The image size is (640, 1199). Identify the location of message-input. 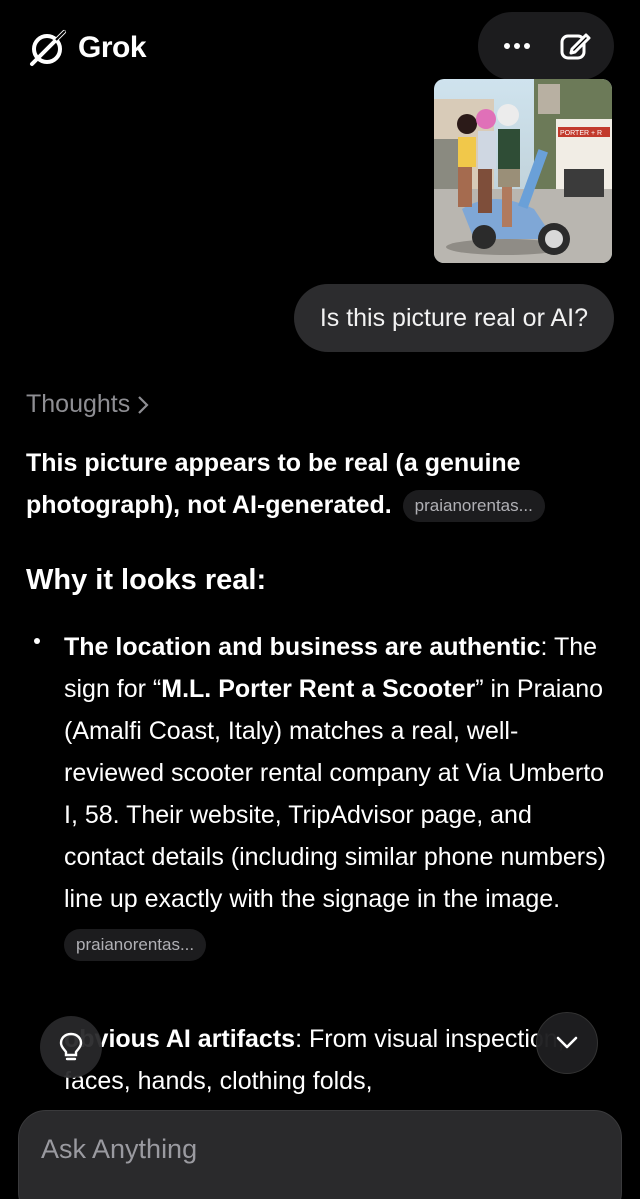
(321, 1149).